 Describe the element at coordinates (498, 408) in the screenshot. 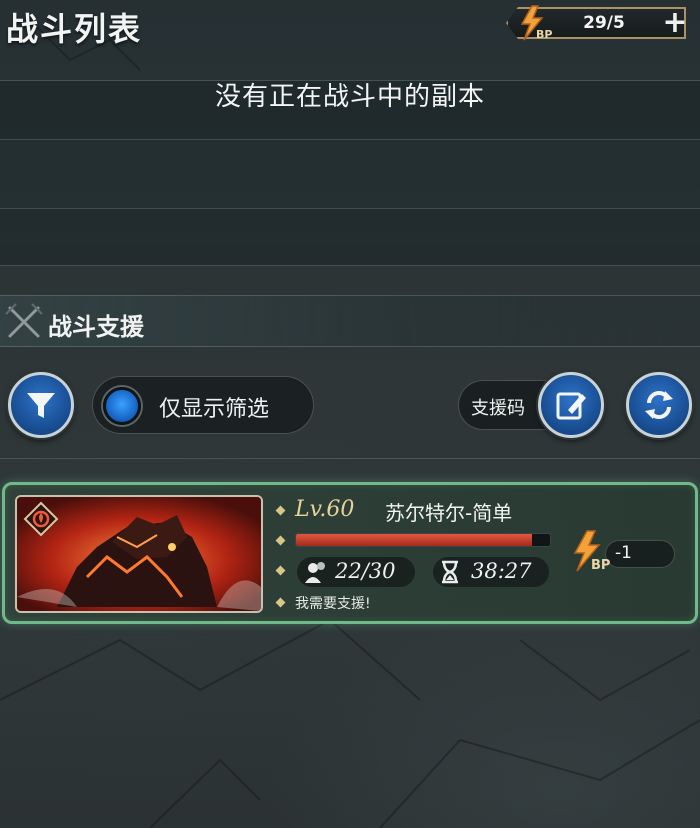

I see `support-code-label: 支援码` at that location.